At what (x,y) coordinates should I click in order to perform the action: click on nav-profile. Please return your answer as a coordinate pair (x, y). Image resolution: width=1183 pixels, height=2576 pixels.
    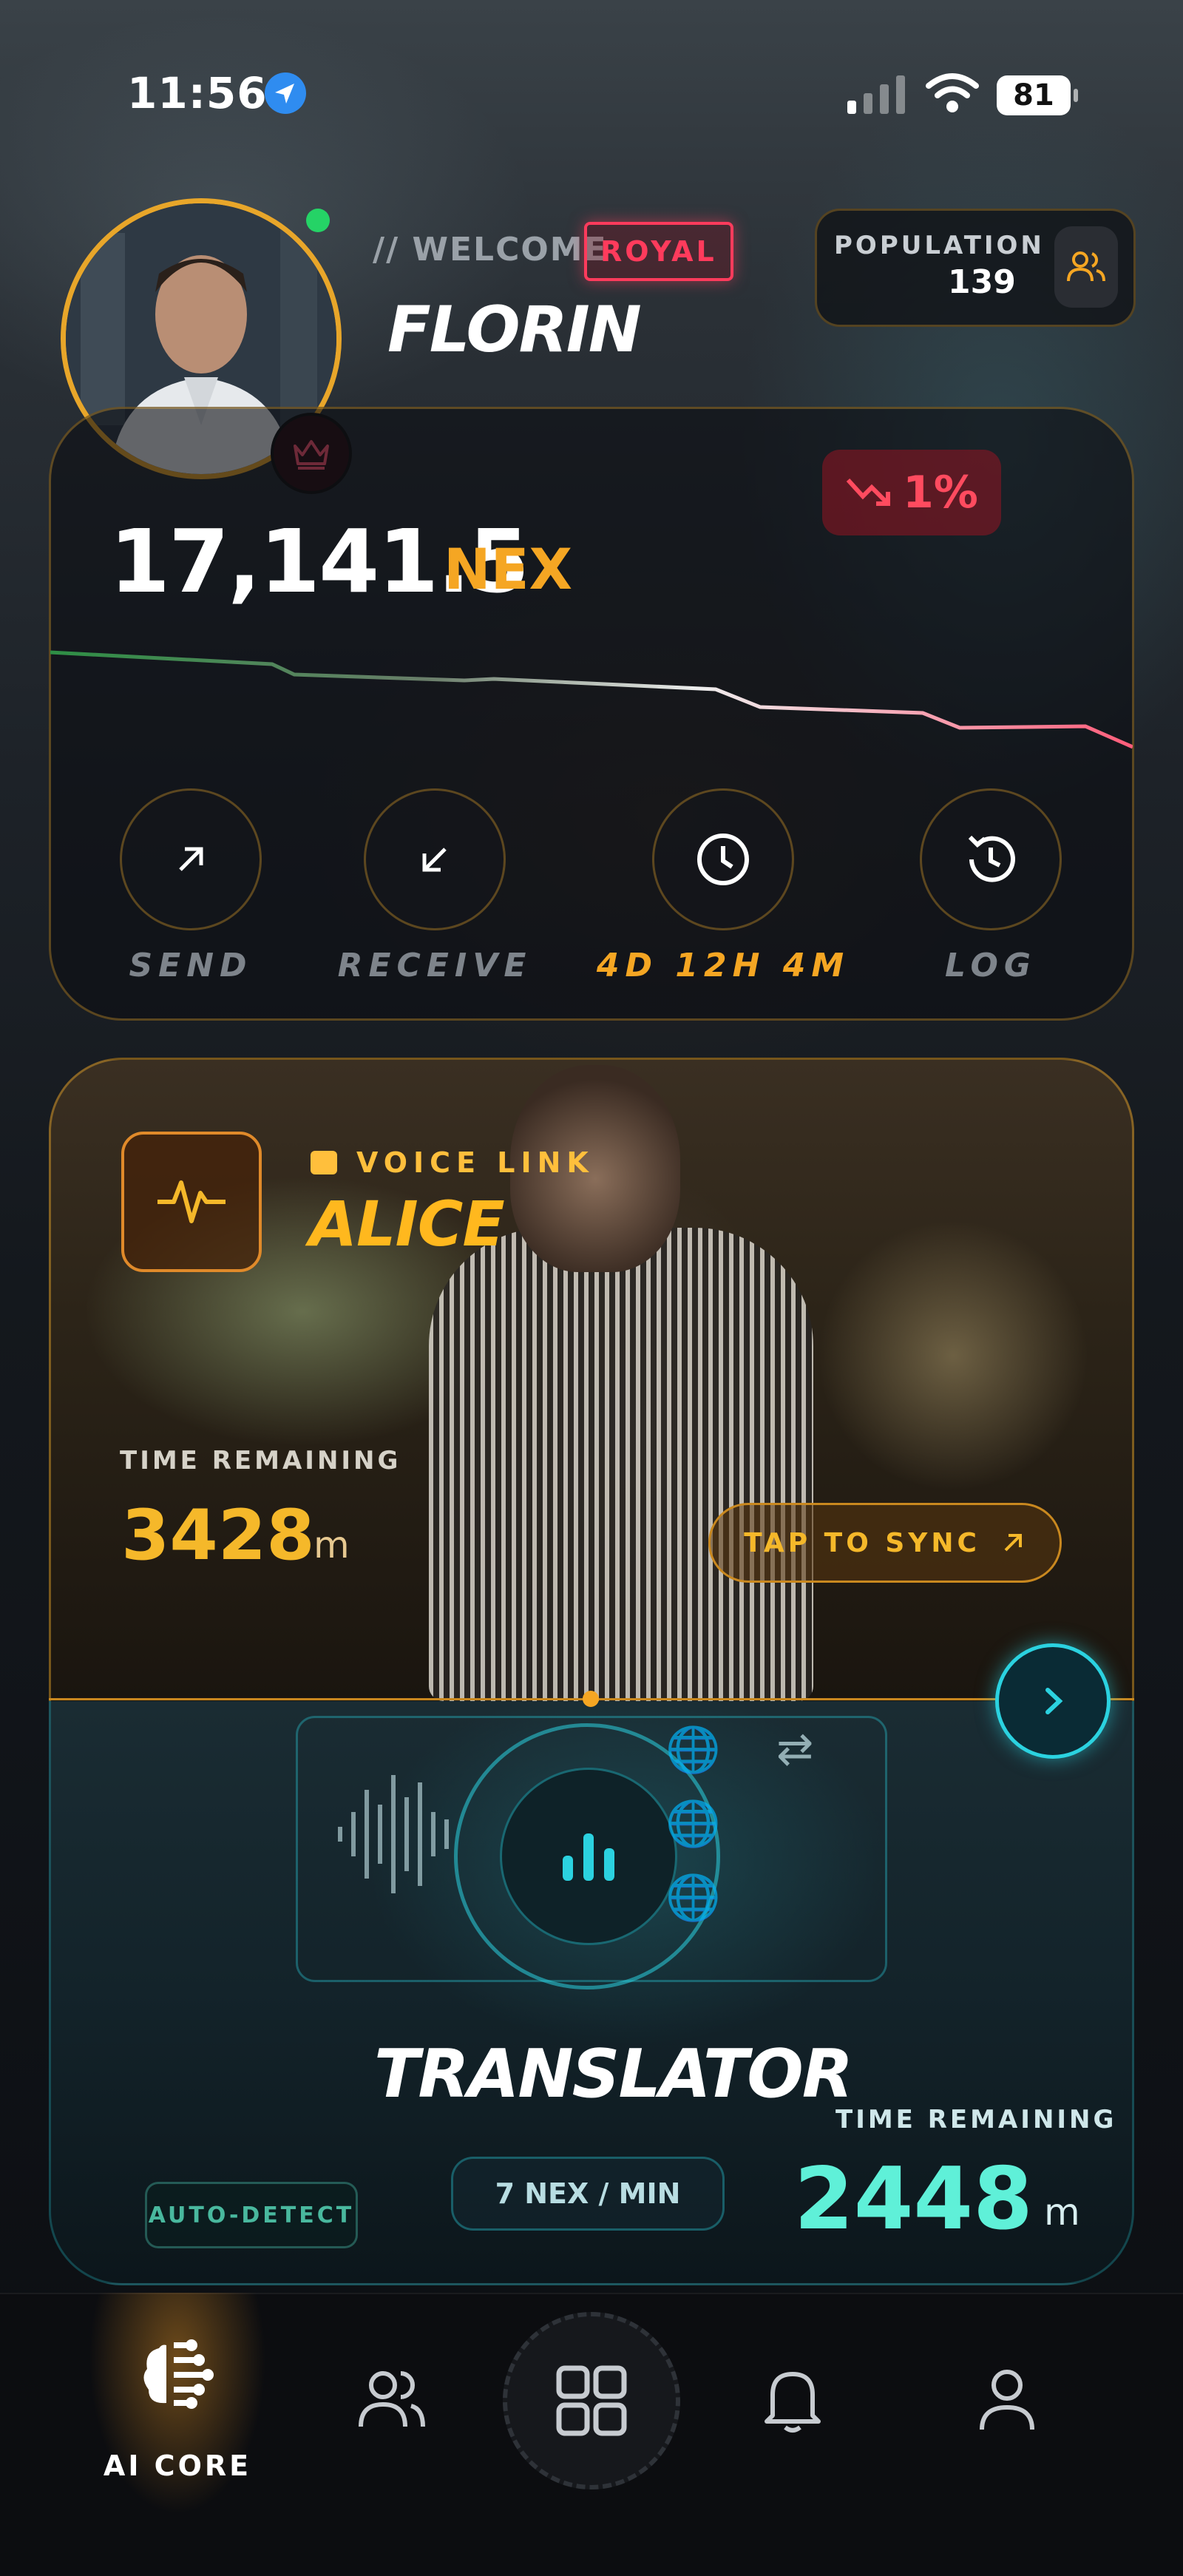
    Looking at the image, I should click on (1007, 2399).